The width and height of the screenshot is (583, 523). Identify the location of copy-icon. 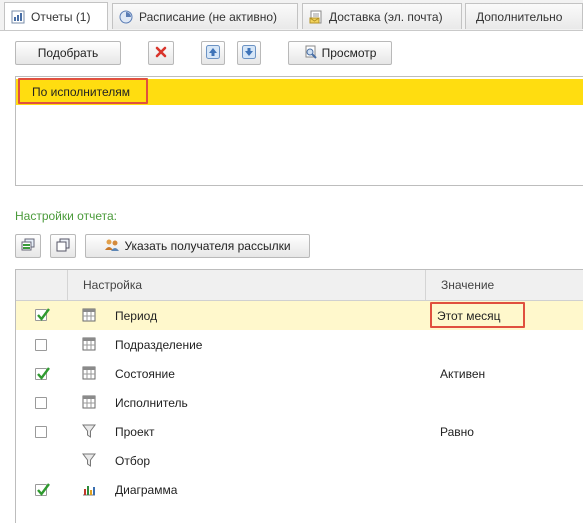
(63, 246).